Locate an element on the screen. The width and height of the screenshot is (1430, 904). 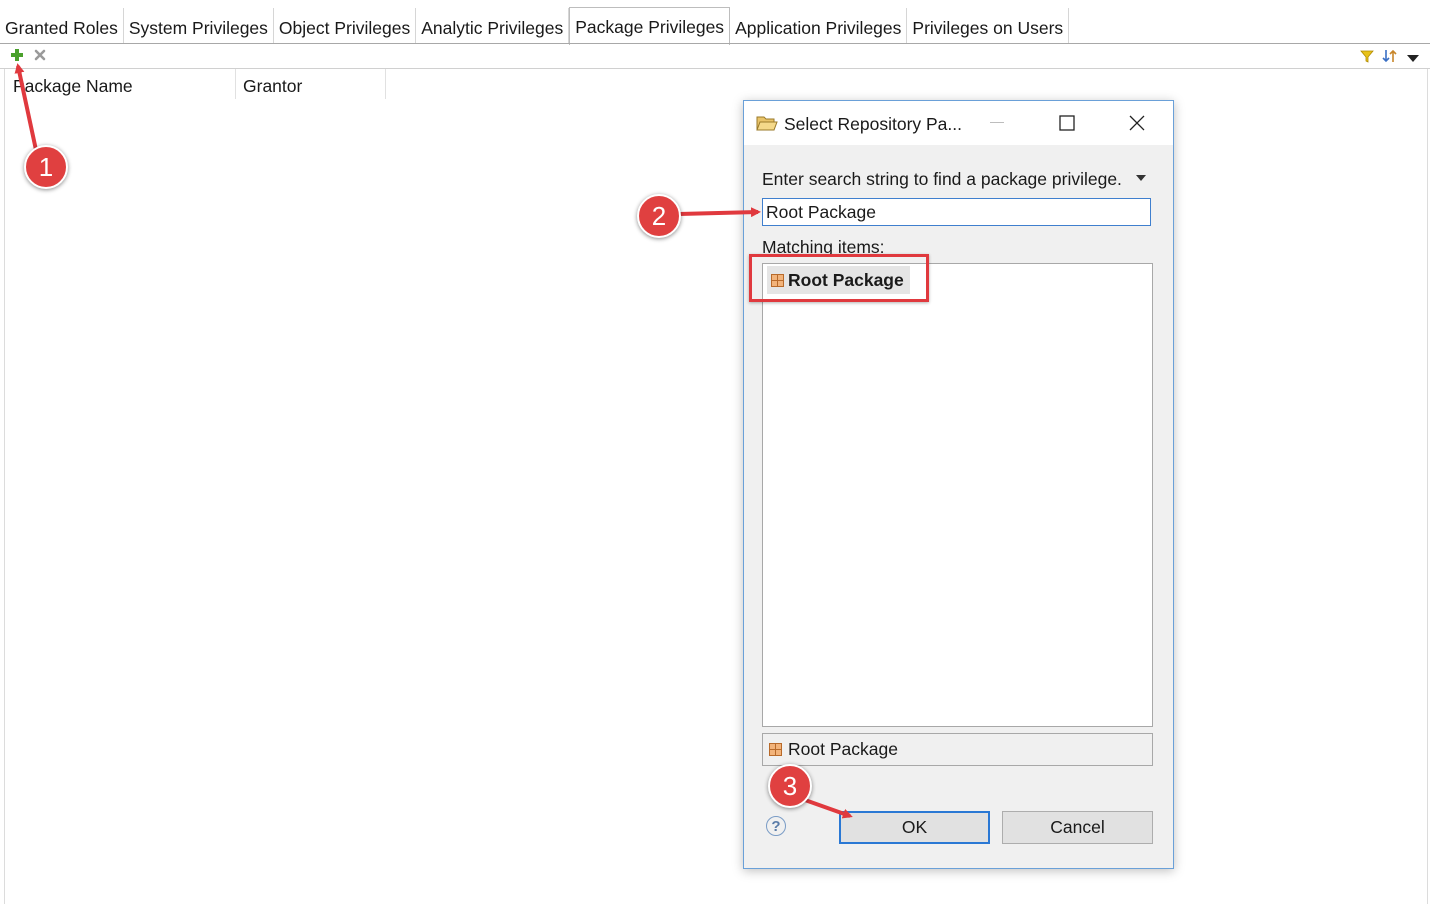
tab-application-privileges: Application Privileges is located at coordinates (819, 26).